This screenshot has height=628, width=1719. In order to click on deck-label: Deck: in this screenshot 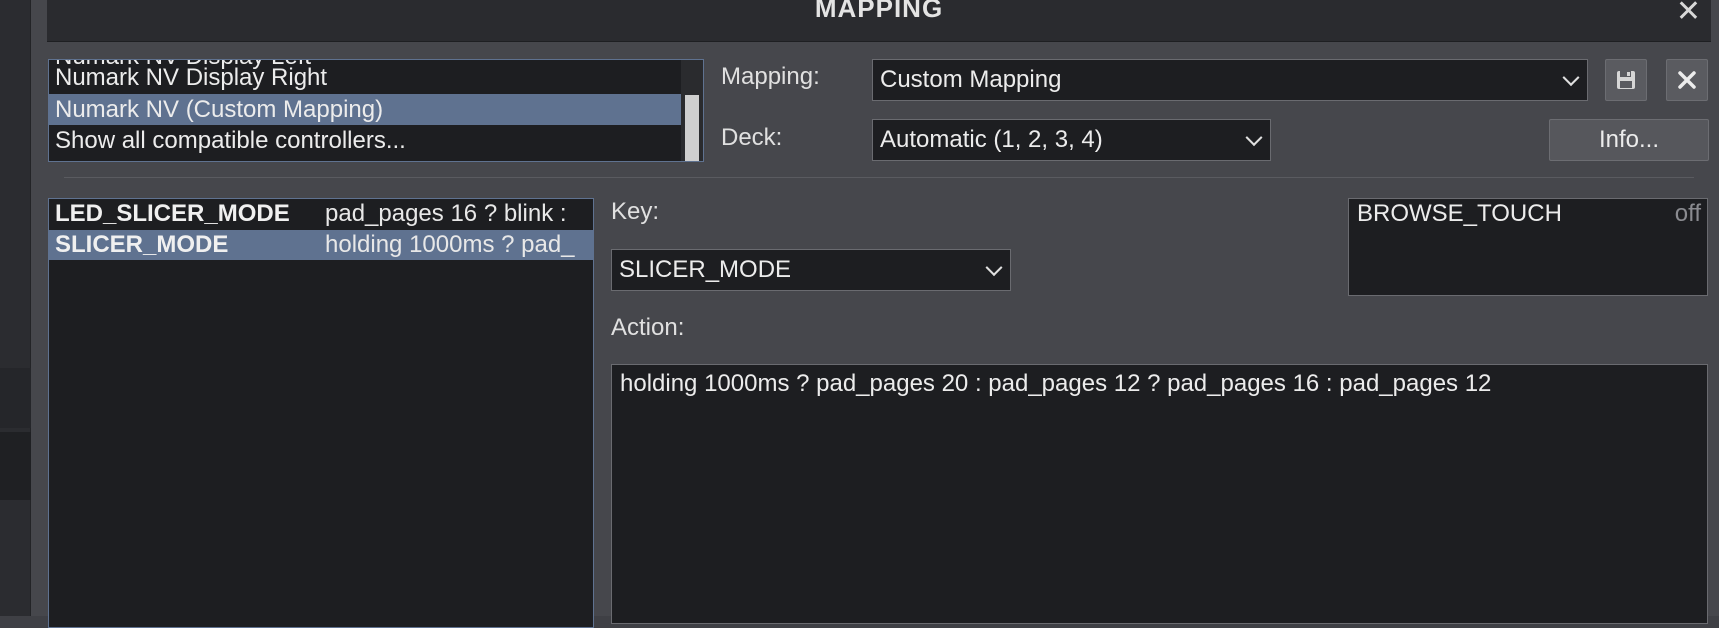, I will do `click(752, 137)`.